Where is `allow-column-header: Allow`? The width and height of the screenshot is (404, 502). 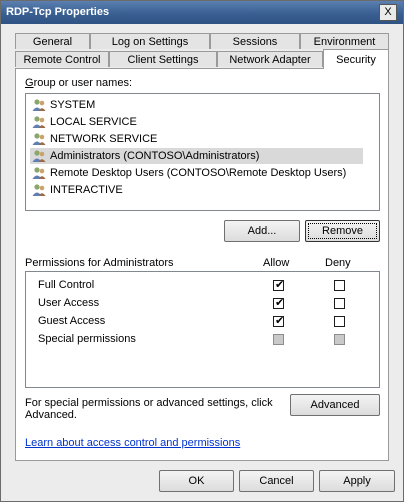
allow-column-header: Allow is located at coordinates (276, 263).